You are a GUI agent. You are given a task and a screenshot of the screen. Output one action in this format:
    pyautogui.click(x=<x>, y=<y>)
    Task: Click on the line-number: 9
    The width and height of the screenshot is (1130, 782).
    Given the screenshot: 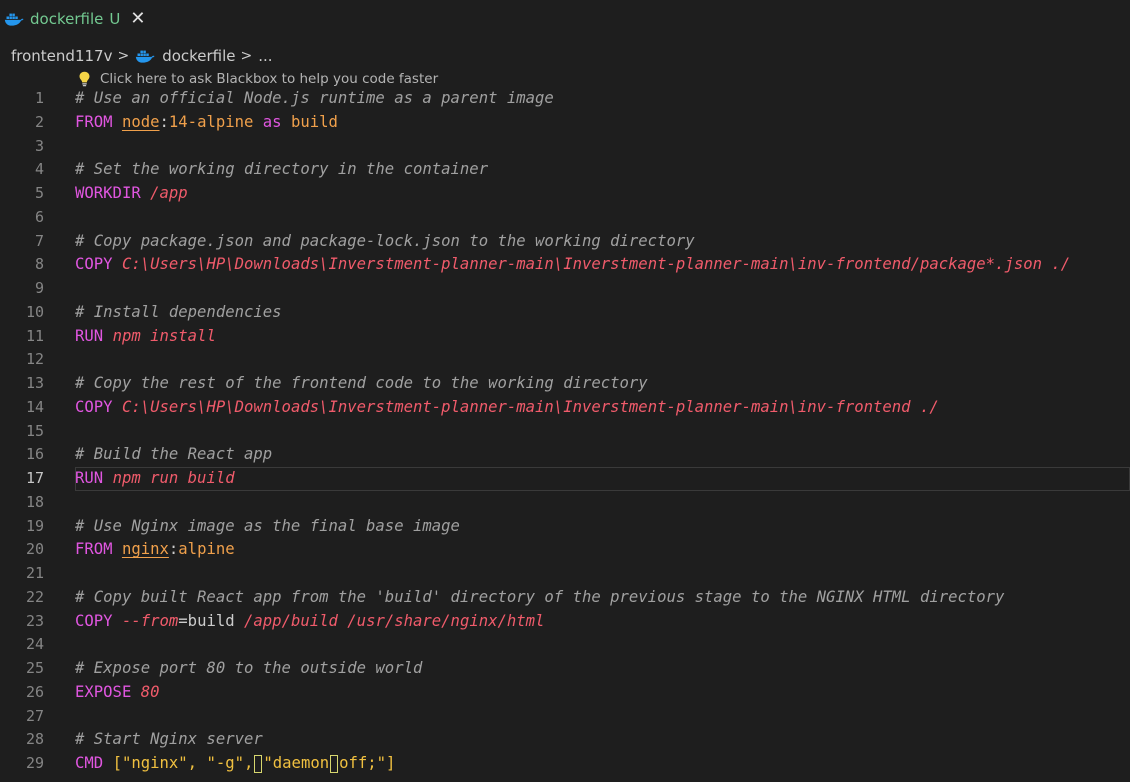 What is the action you would take?
    pyautogui.click(x=39, y=288)
    